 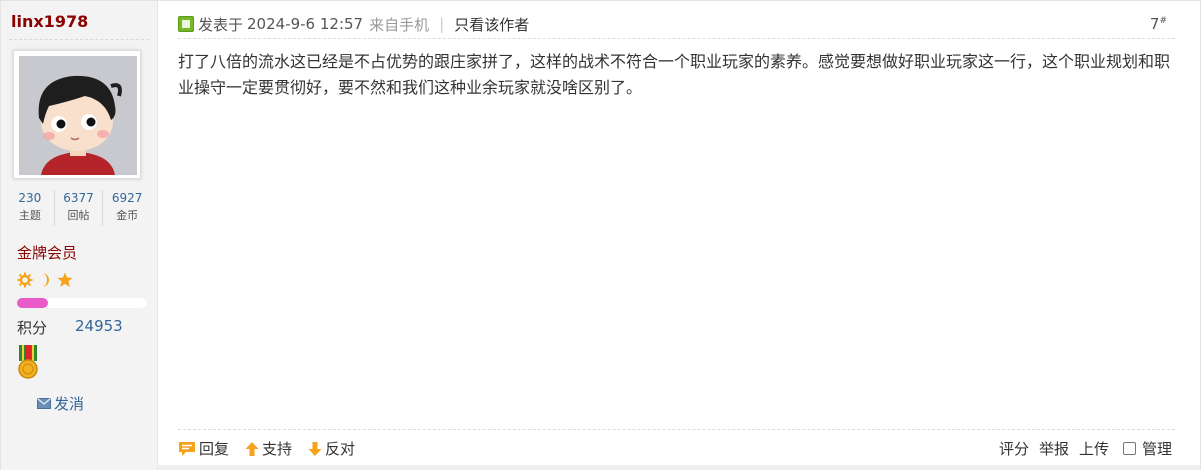 I want to click on avatar, so click(x=77, y=114).